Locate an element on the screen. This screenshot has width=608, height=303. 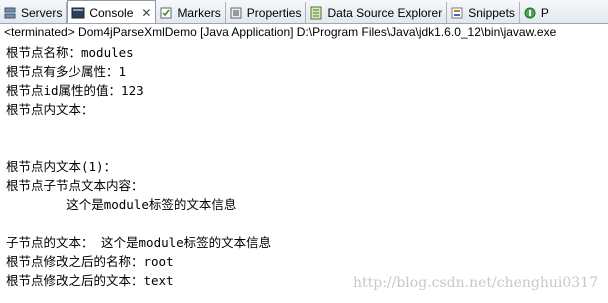
console-line: 根节点内文本(1)： is located at coordinates (61, 166).